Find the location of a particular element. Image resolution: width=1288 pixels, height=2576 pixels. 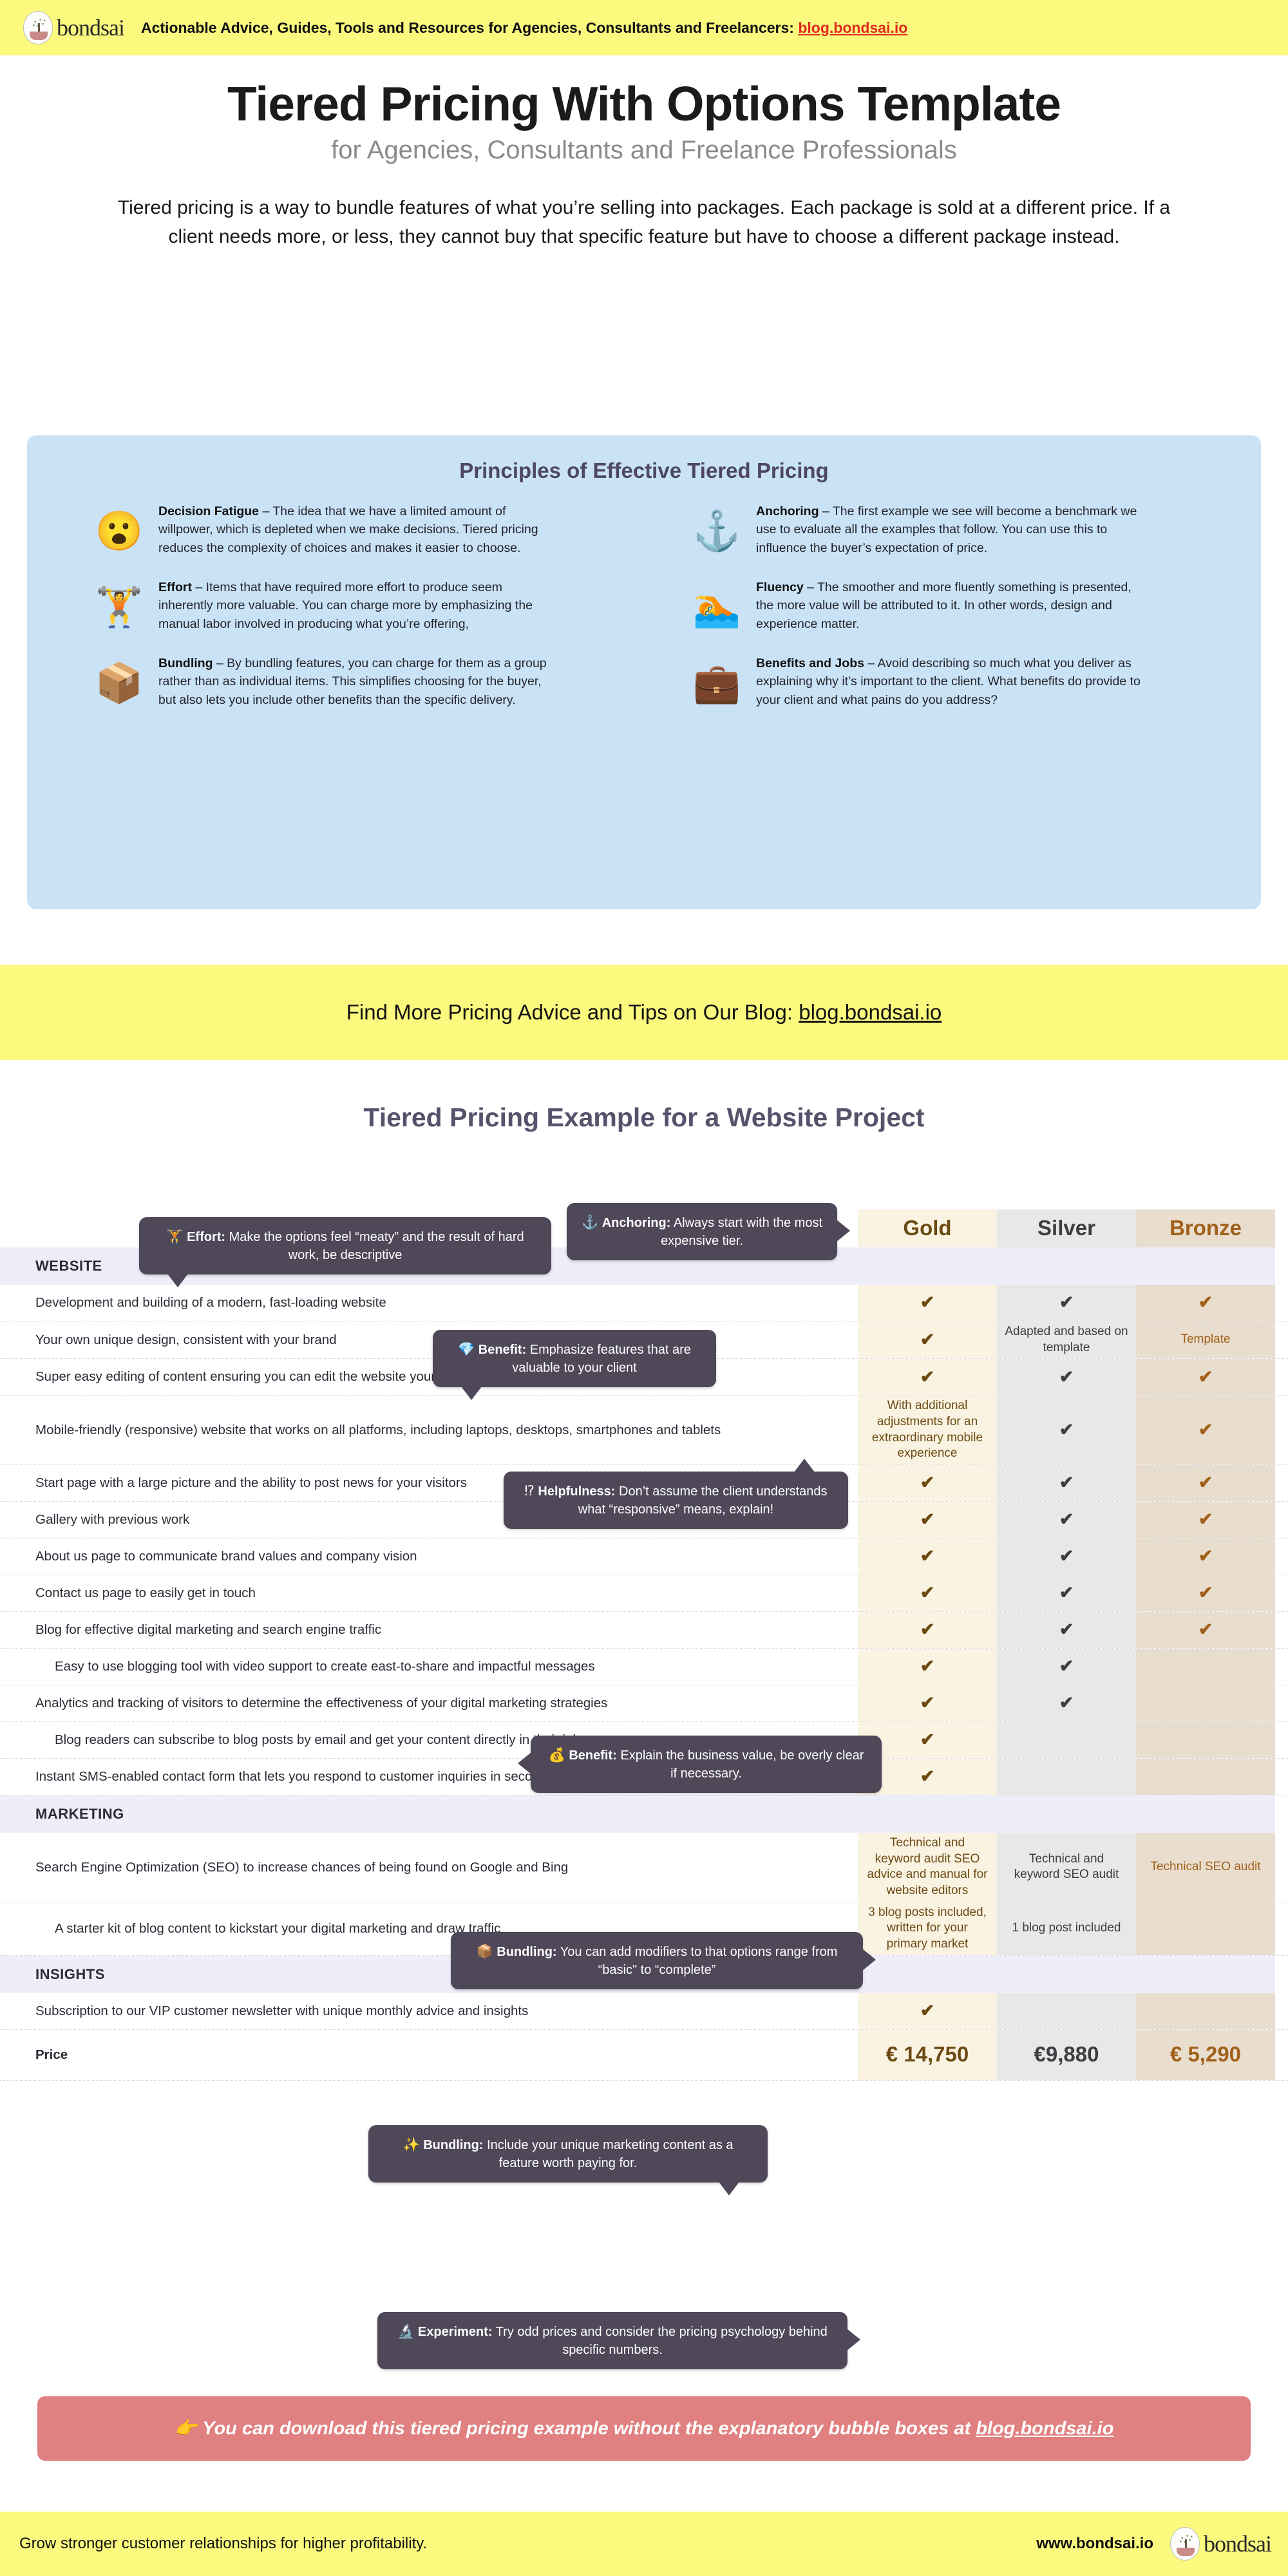

callout-term: Benefit: is located at coordinates (593, 1756).